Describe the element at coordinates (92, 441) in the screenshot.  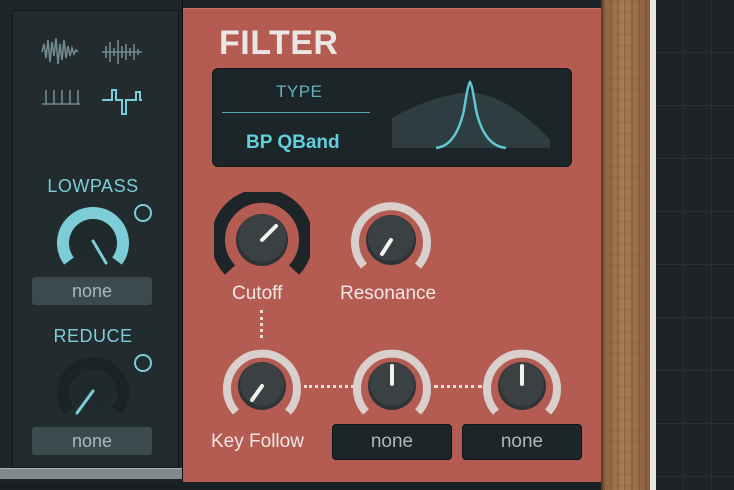
I see `reduce-mod-select: none` at that location.